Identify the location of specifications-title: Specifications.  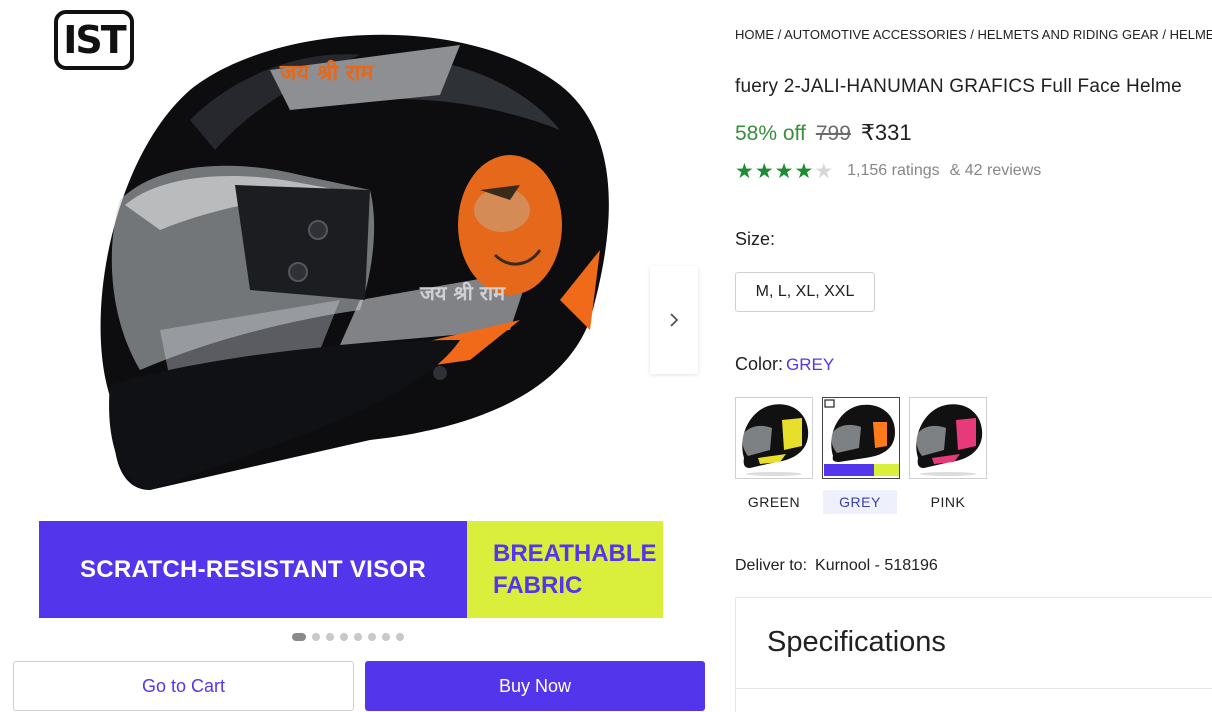
(856, 642).